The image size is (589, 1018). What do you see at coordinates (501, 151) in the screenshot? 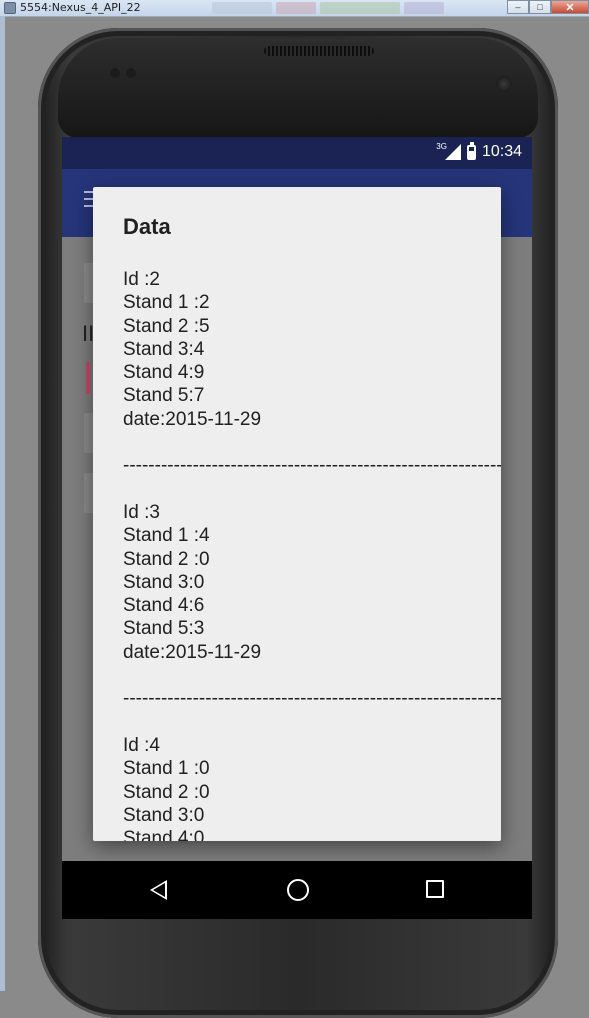
I see `status-time: 10:34` at bounding box center [501, 151].